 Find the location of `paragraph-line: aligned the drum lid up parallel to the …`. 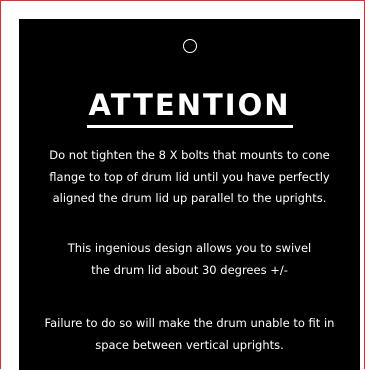

paragraph-line: aligned the drum lid up parallel to the … is located at coordinates (189, 198).